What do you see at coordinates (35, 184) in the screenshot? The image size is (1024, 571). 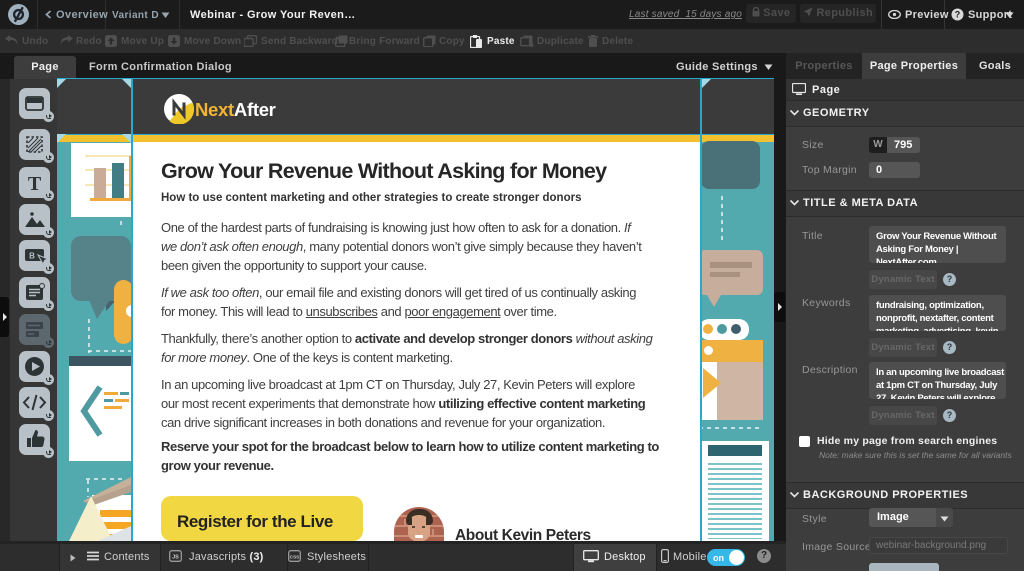 I see `svg-text: T` at bounding box center [35, 184].